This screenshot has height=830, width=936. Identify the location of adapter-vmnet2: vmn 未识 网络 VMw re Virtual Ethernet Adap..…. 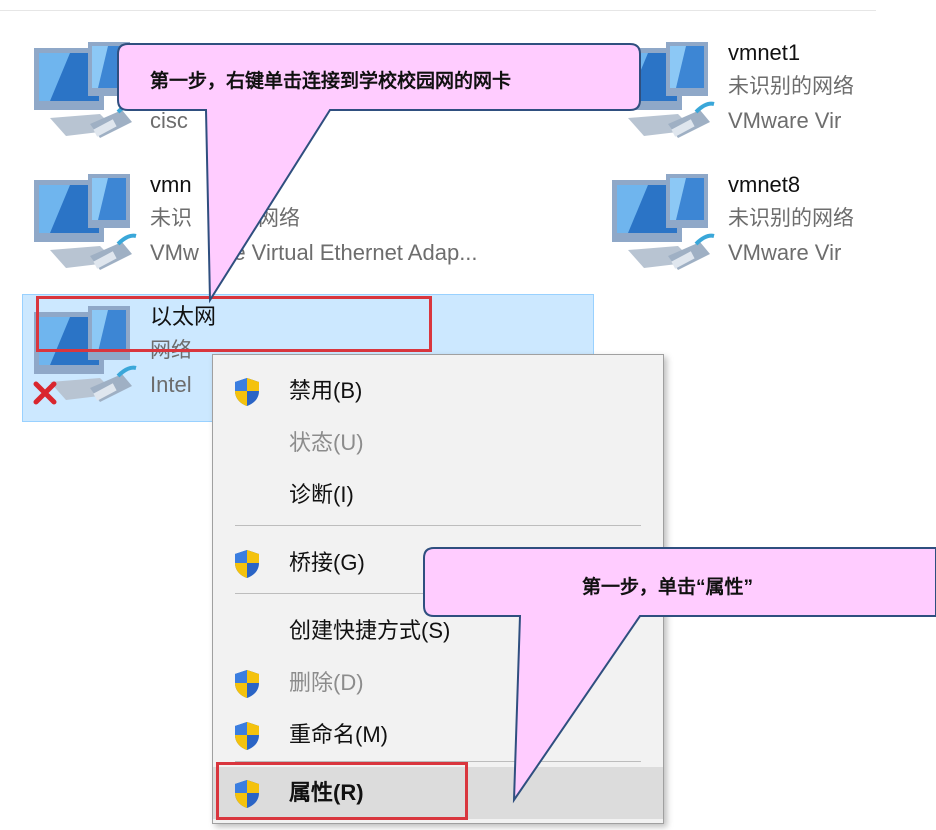
(320, 235).